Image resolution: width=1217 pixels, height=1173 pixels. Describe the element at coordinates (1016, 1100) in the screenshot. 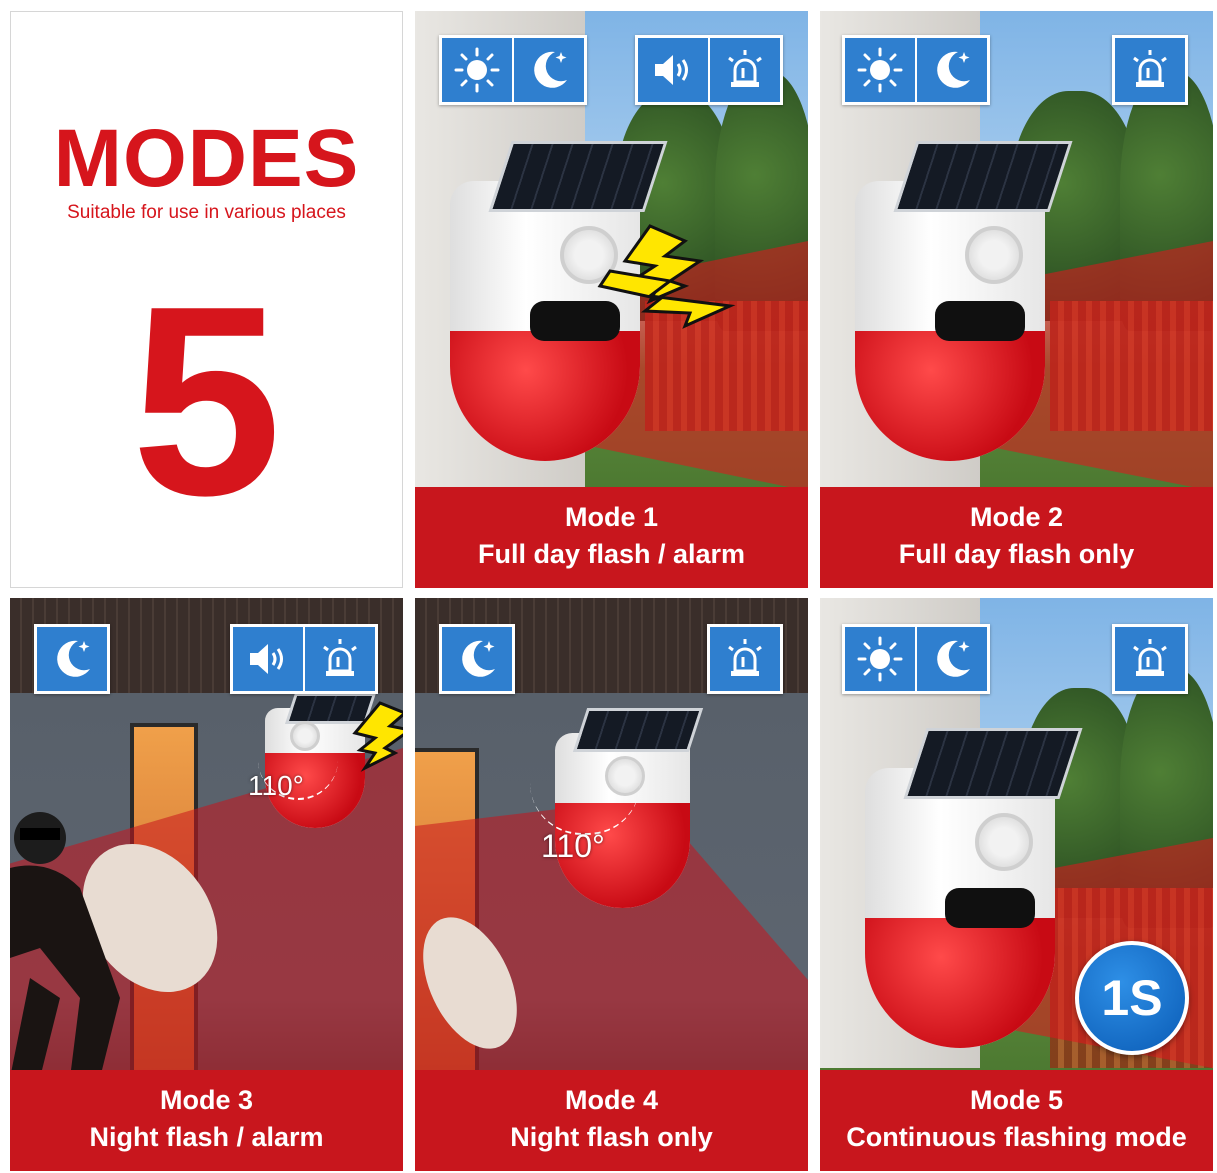

I see `mode-5-title: Mode 5` at that location.